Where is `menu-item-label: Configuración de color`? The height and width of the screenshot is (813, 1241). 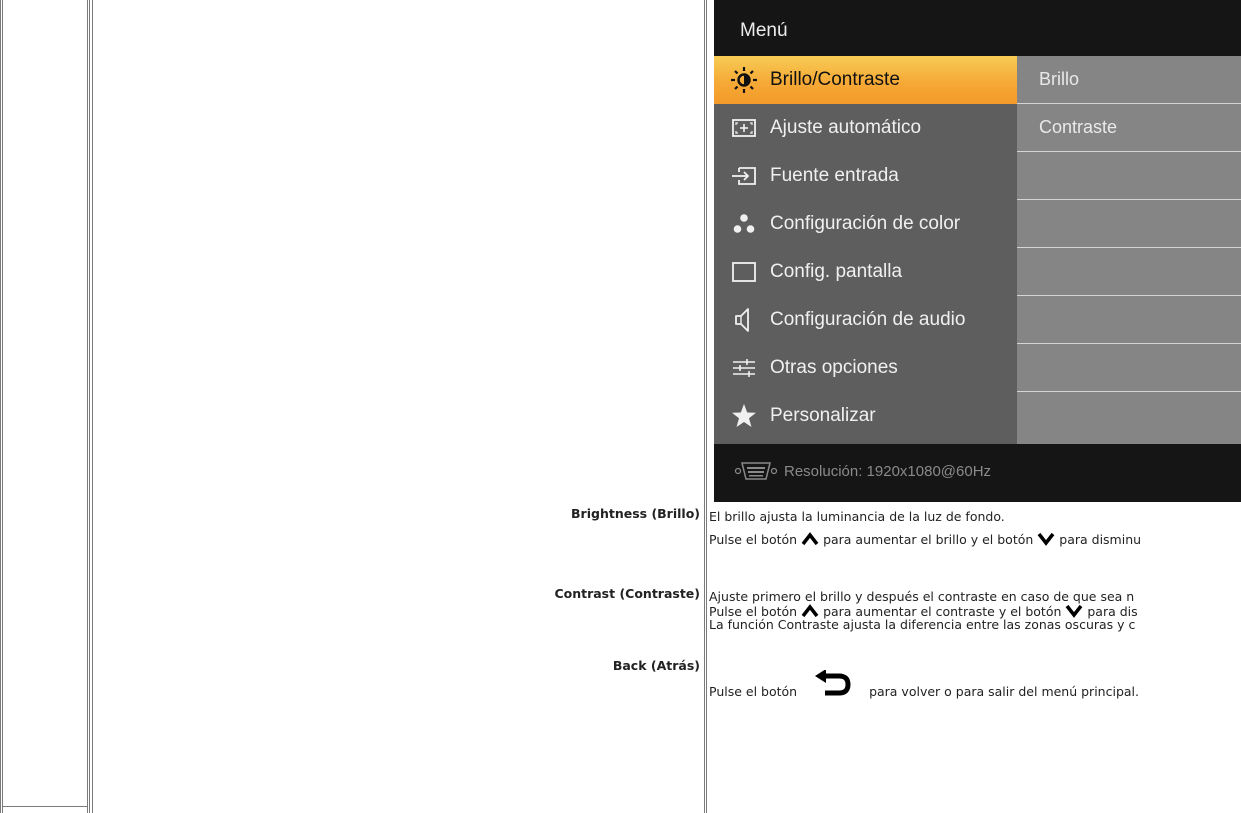 menu-item-label: Configuración de color is located at coordinates (865, 223).